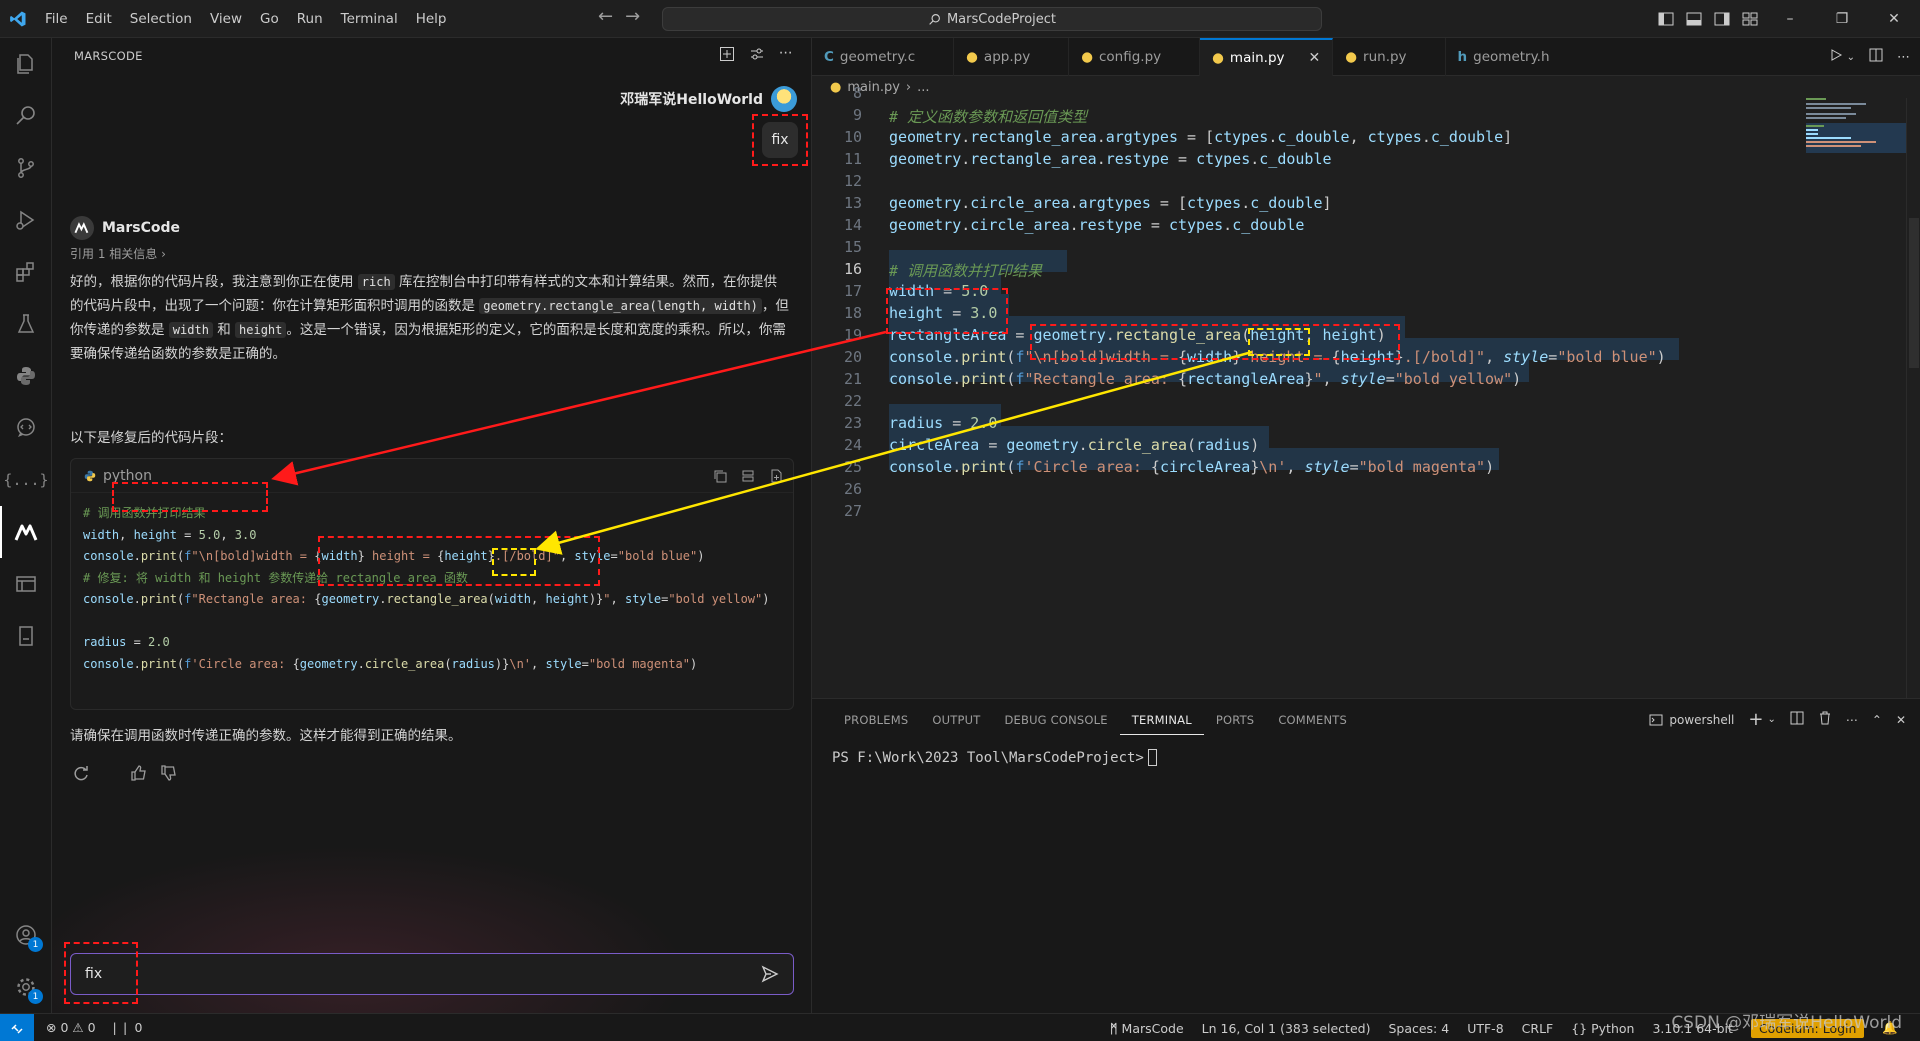  I want to click on panel-header: MARSCODE ⋯, so click(431, 56).